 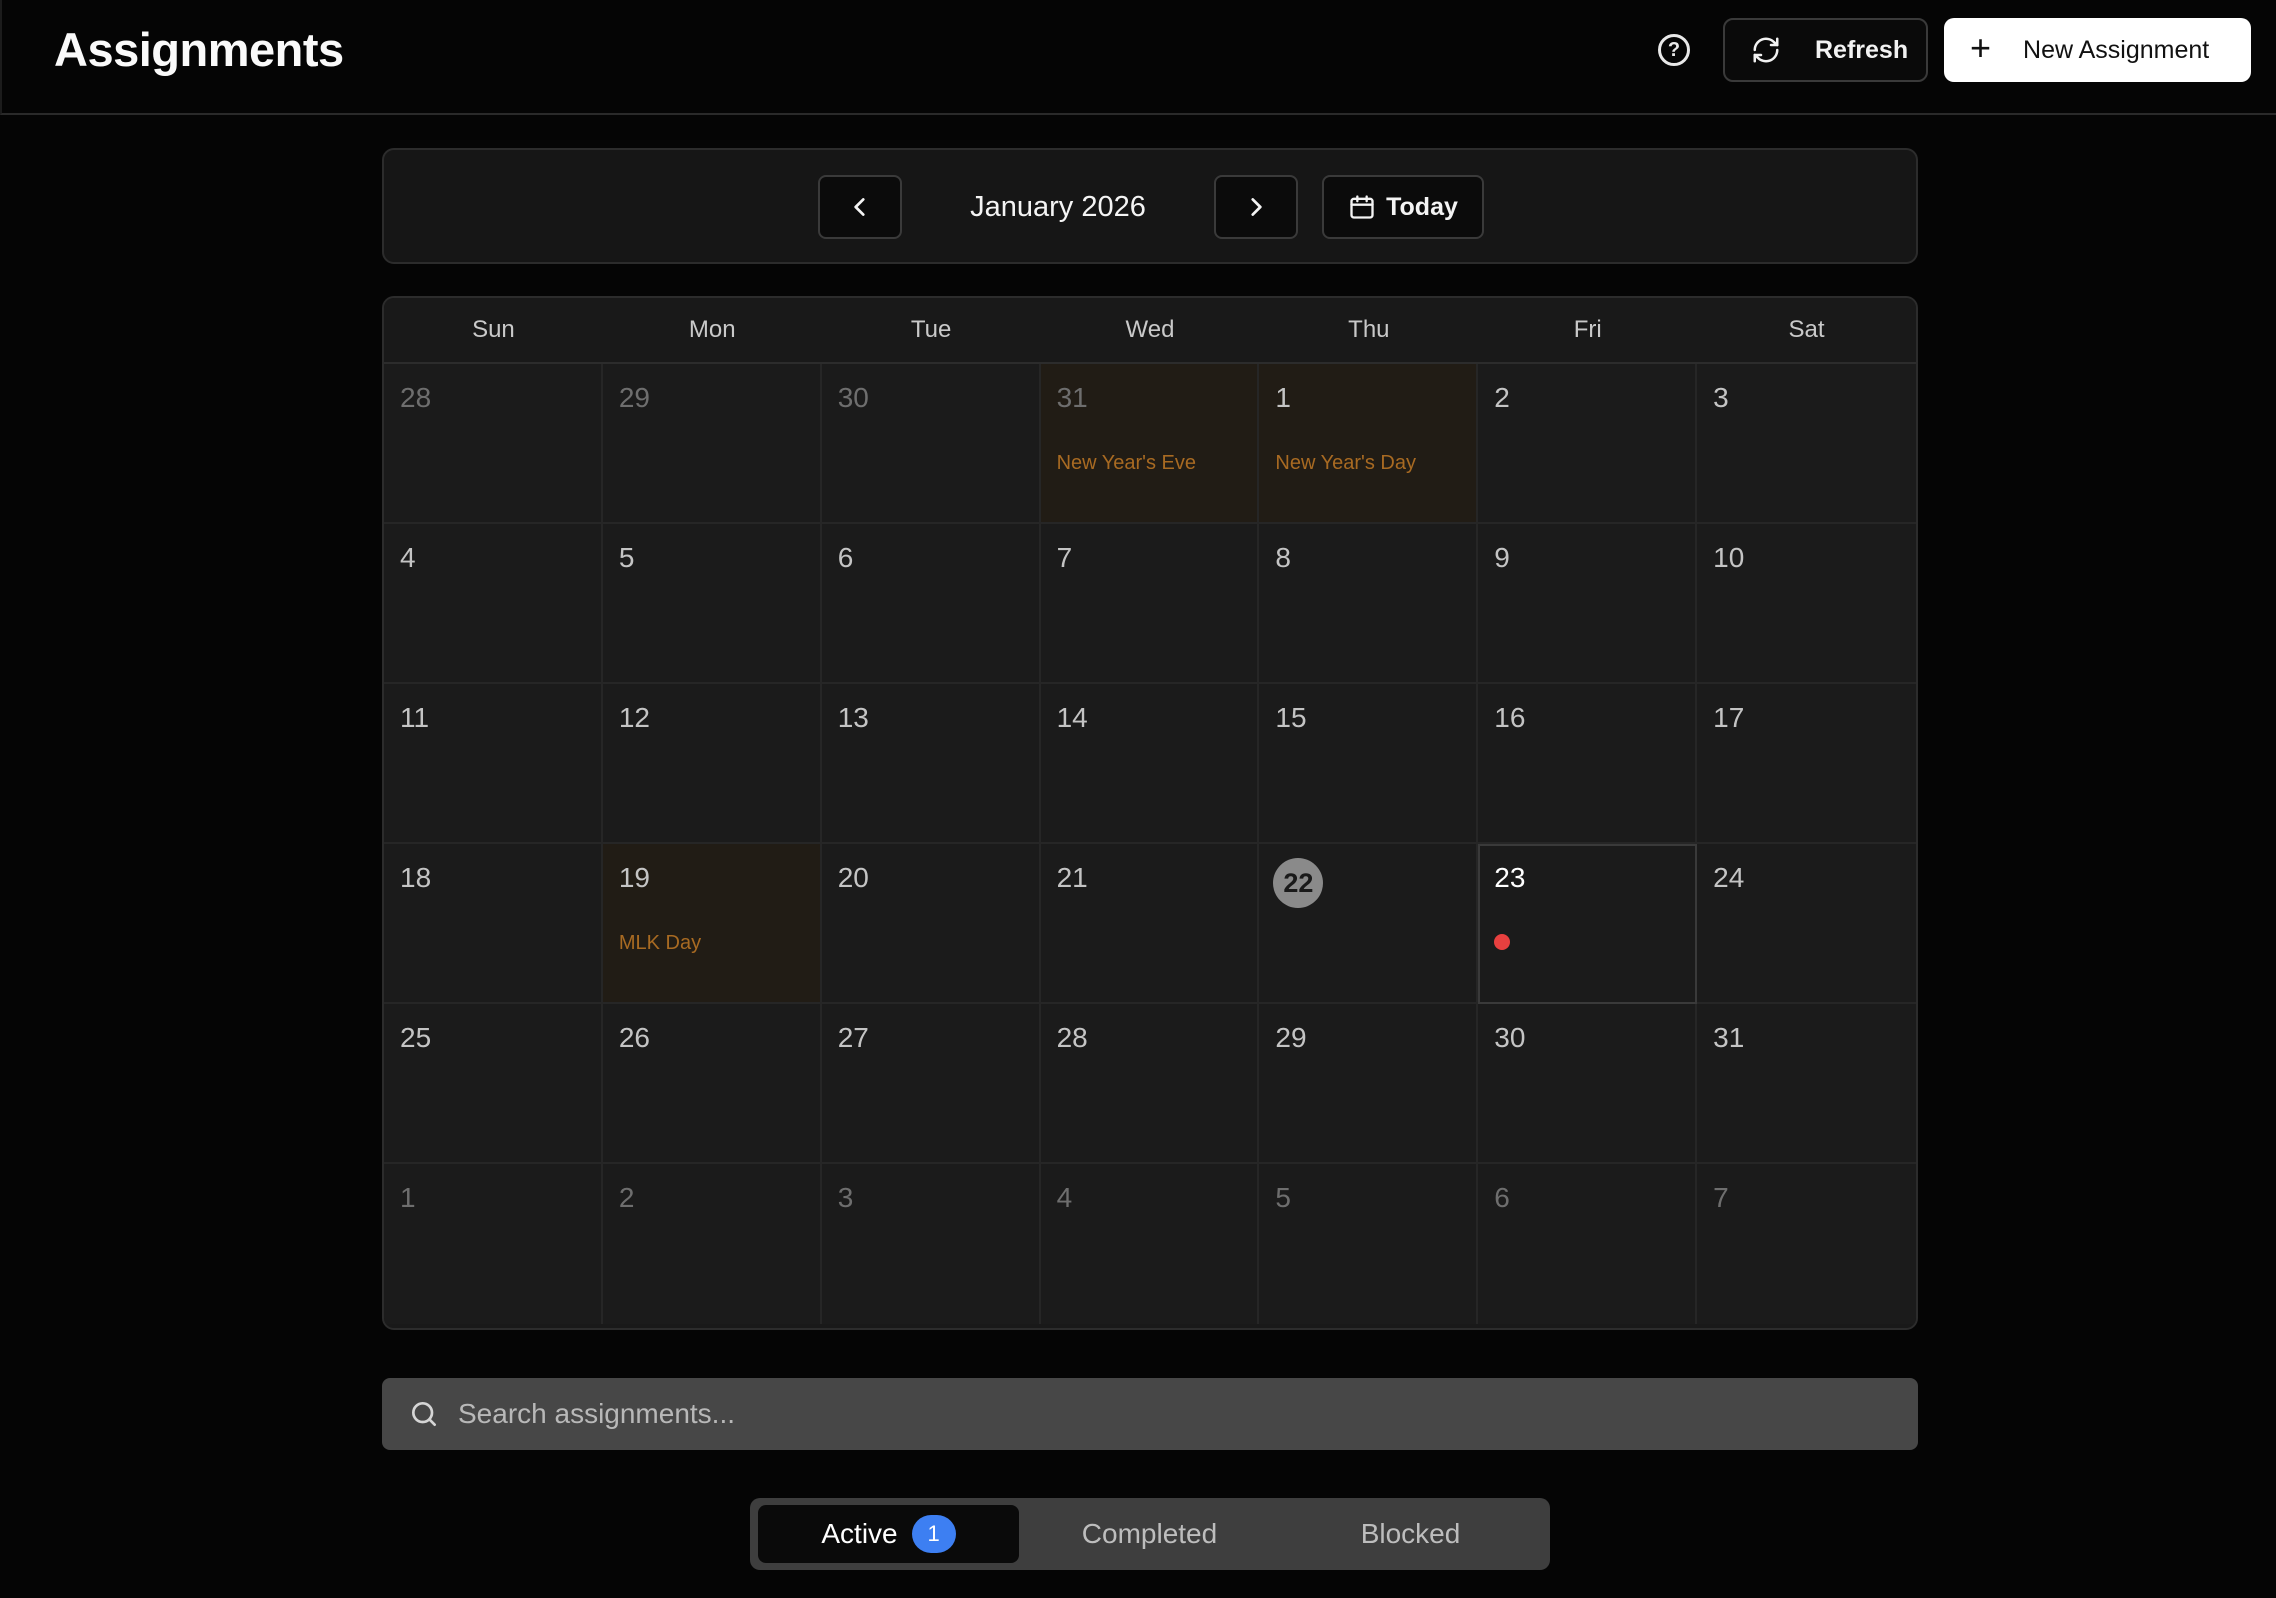 I want to click on help-button: ?, so click(x=1674, y=50).